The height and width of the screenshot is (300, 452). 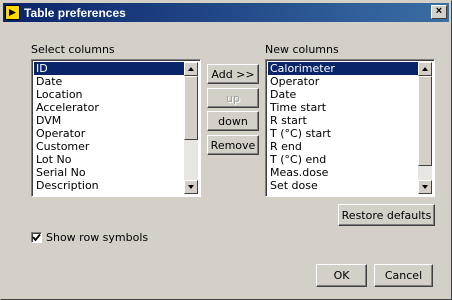 What do you see at coordinates (97, 237) in the screenshot?
I see `show-row-symbols-label: Show row symbols` at bounding box center [97, 237].